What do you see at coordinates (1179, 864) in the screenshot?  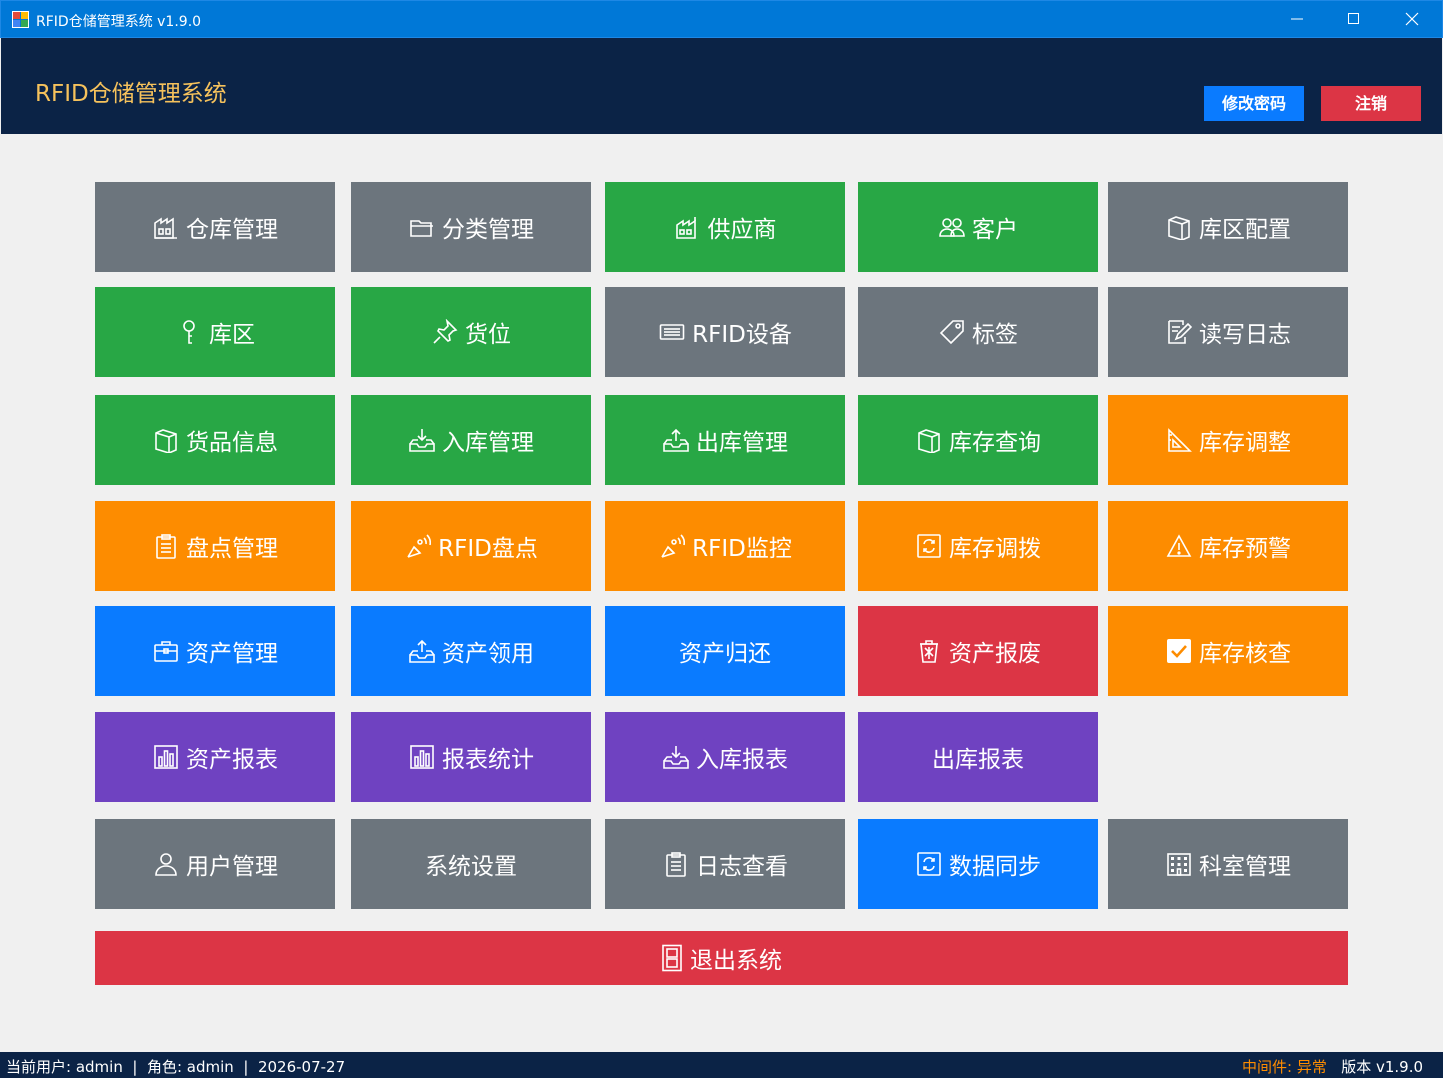 I see `building-icon` at bounding box center [1179, 864].